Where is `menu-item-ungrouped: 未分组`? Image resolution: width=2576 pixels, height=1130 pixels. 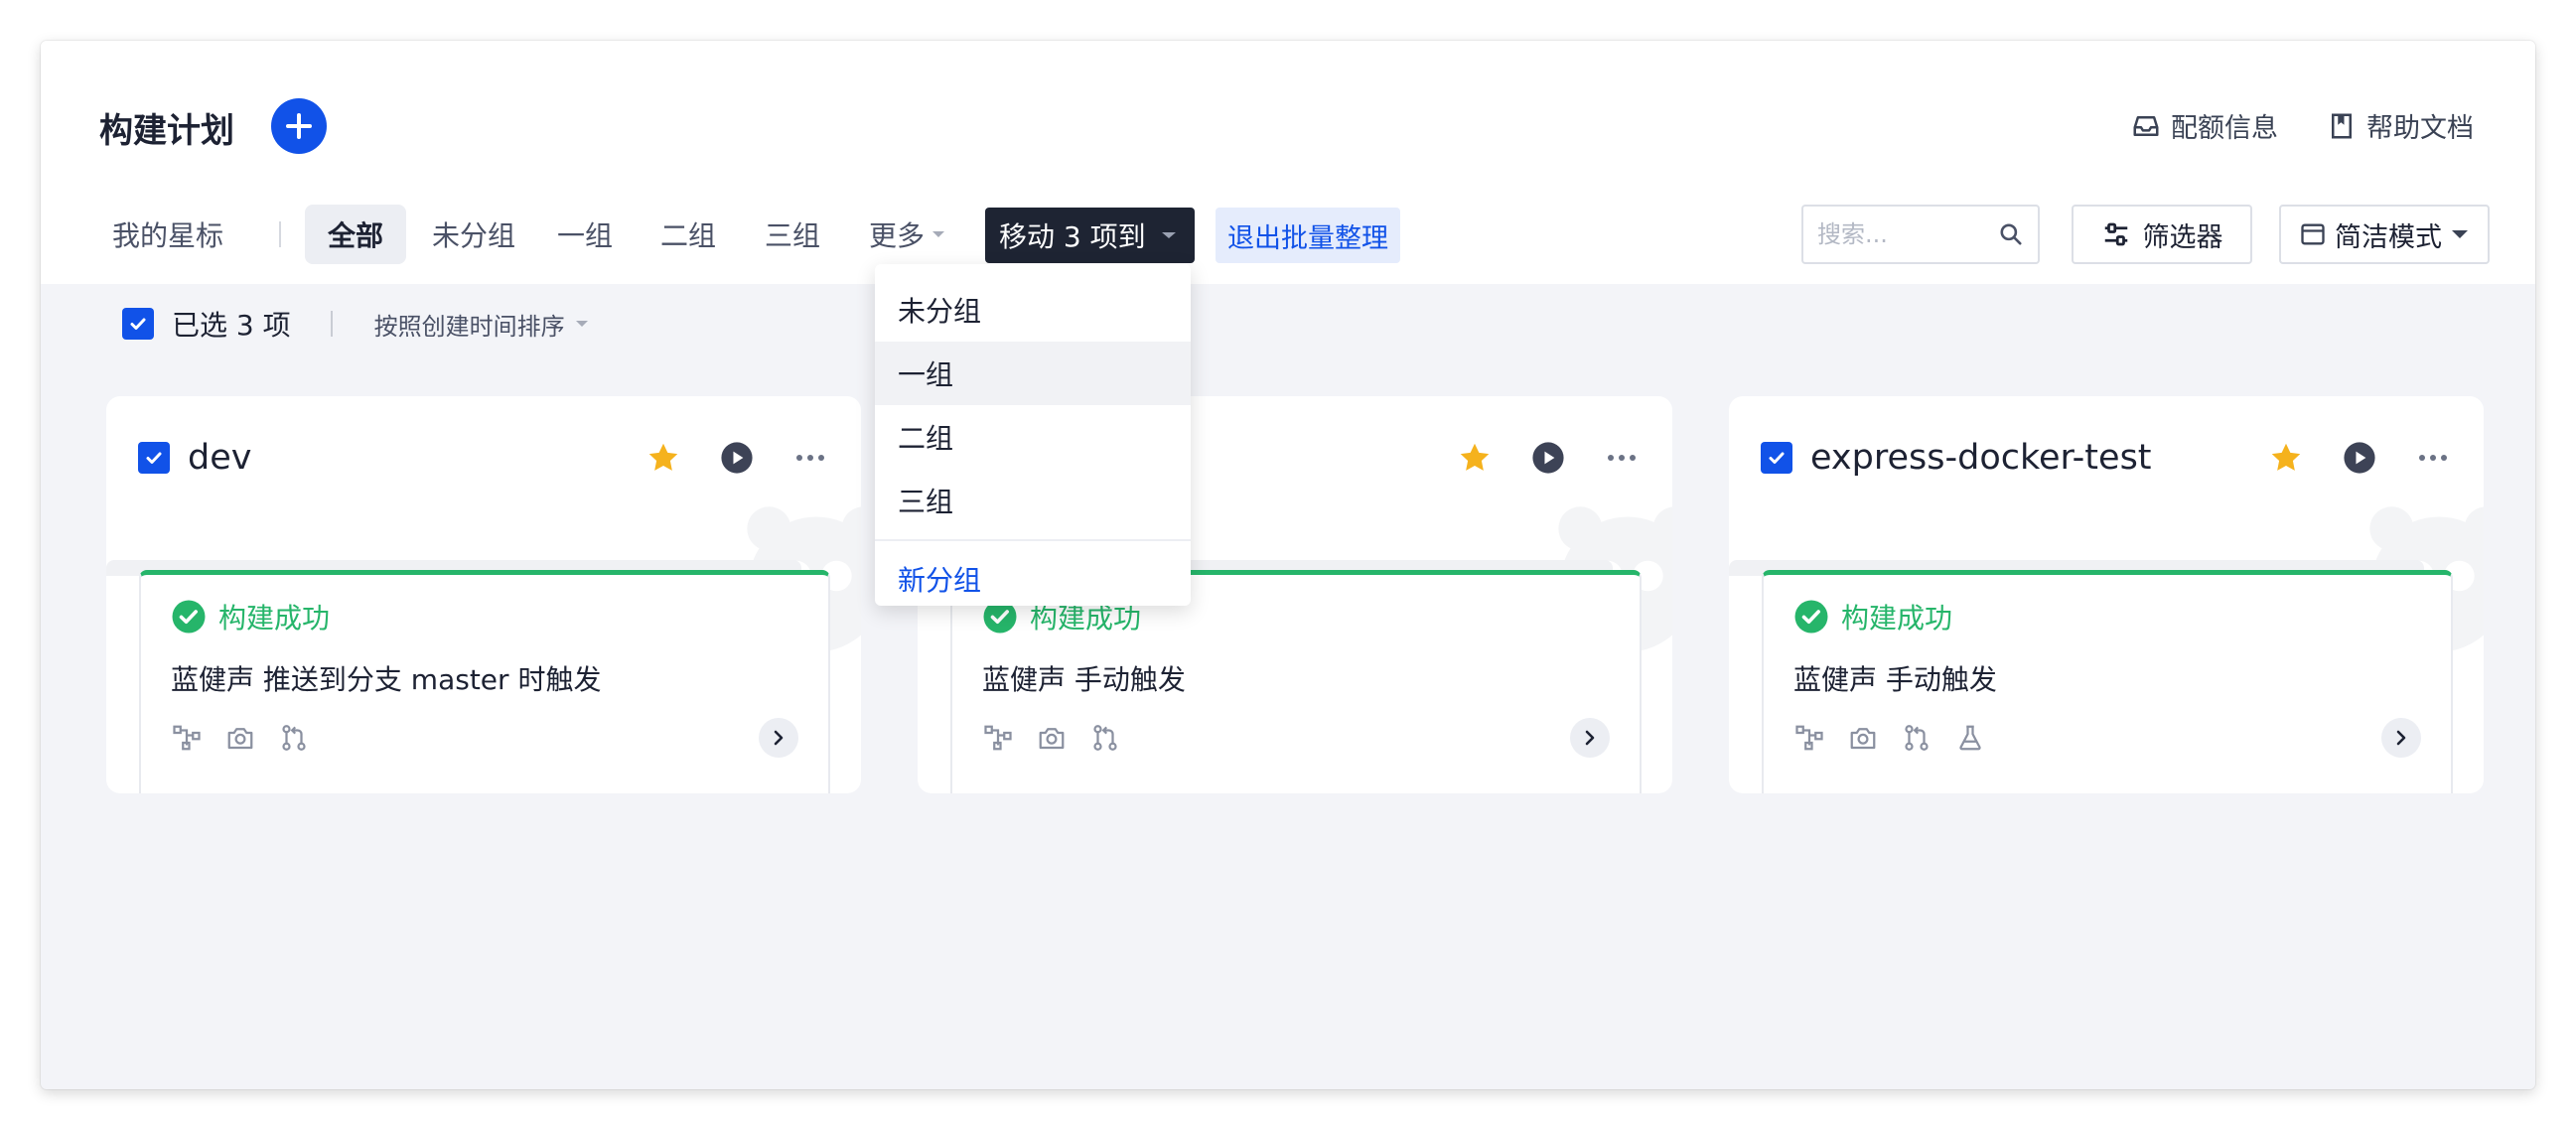 menu-item-ungrouped: 未分组 is located at coordinates (1033, 310).